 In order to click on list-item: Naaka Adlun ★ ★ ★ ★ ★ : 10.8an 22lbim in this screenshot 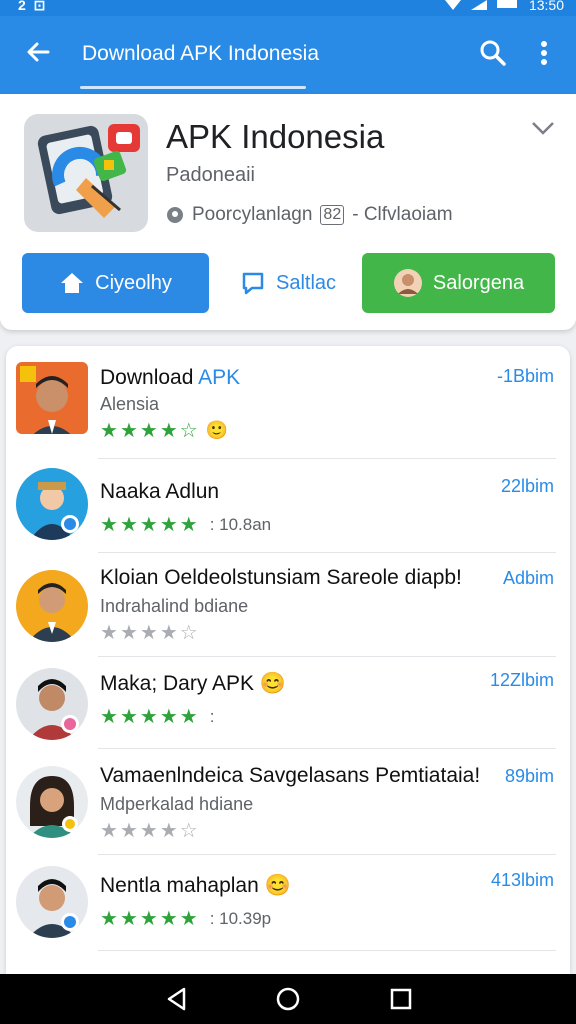, I will do `click(288, 511)`.